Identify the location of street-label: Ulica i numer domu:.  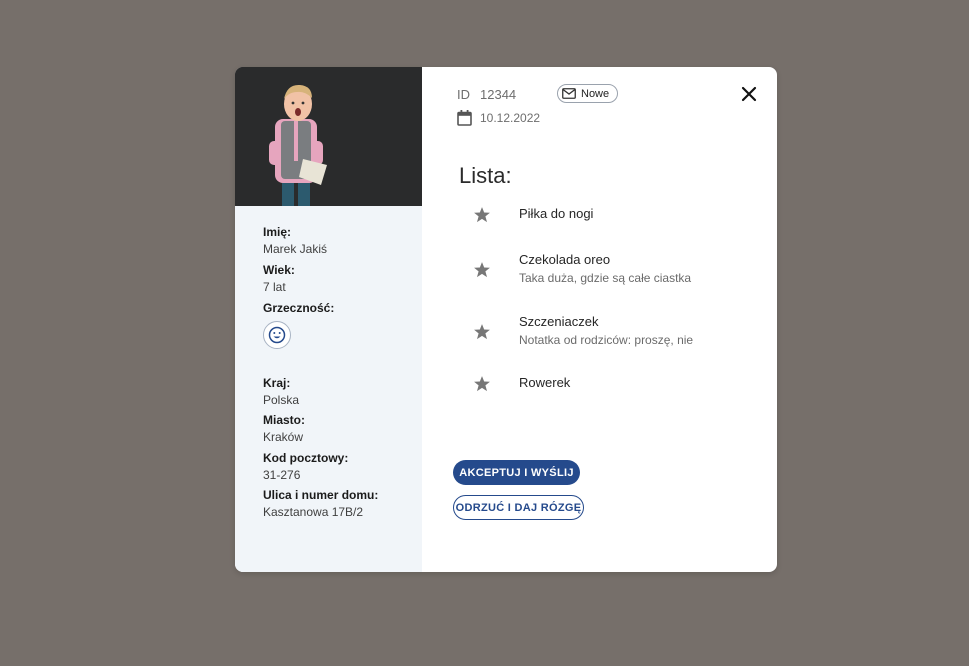
(321, 495).